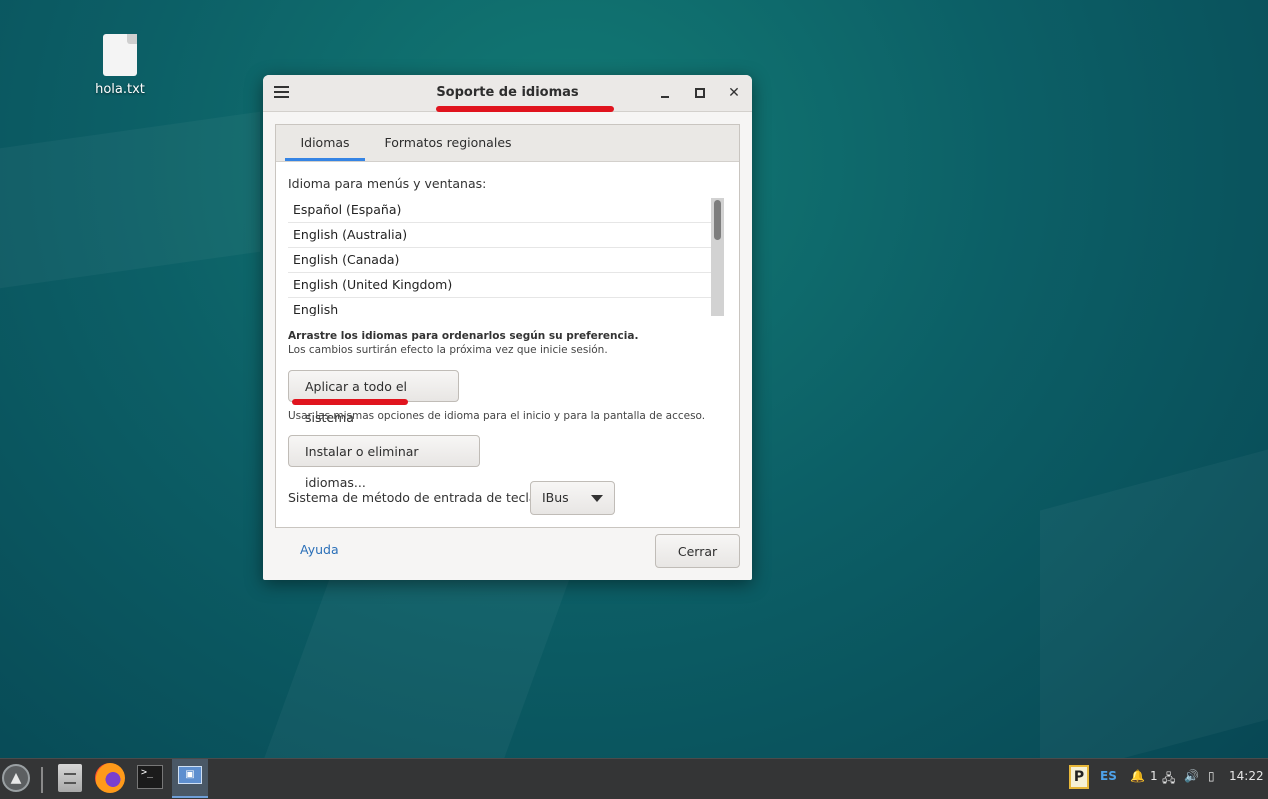  Describe the element at coordinates (110, 778) in the screenshot. I see `firefox-icon` at that location.